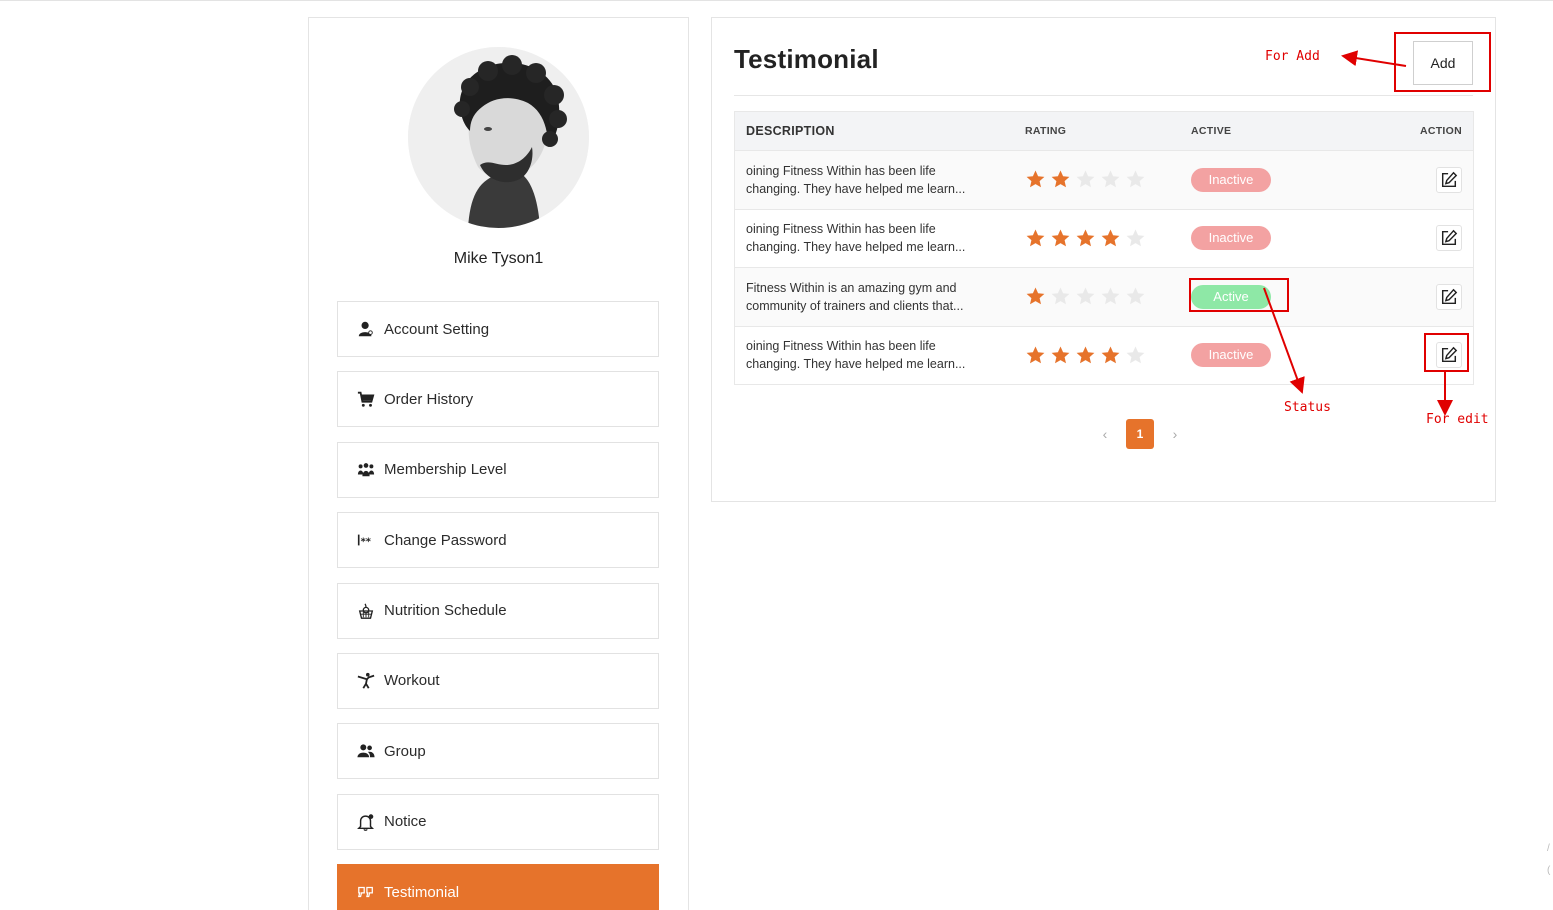 This screenshot has height=910, width=1553. I want to click on sidebar-item-label: Workout, so click(412, 681).